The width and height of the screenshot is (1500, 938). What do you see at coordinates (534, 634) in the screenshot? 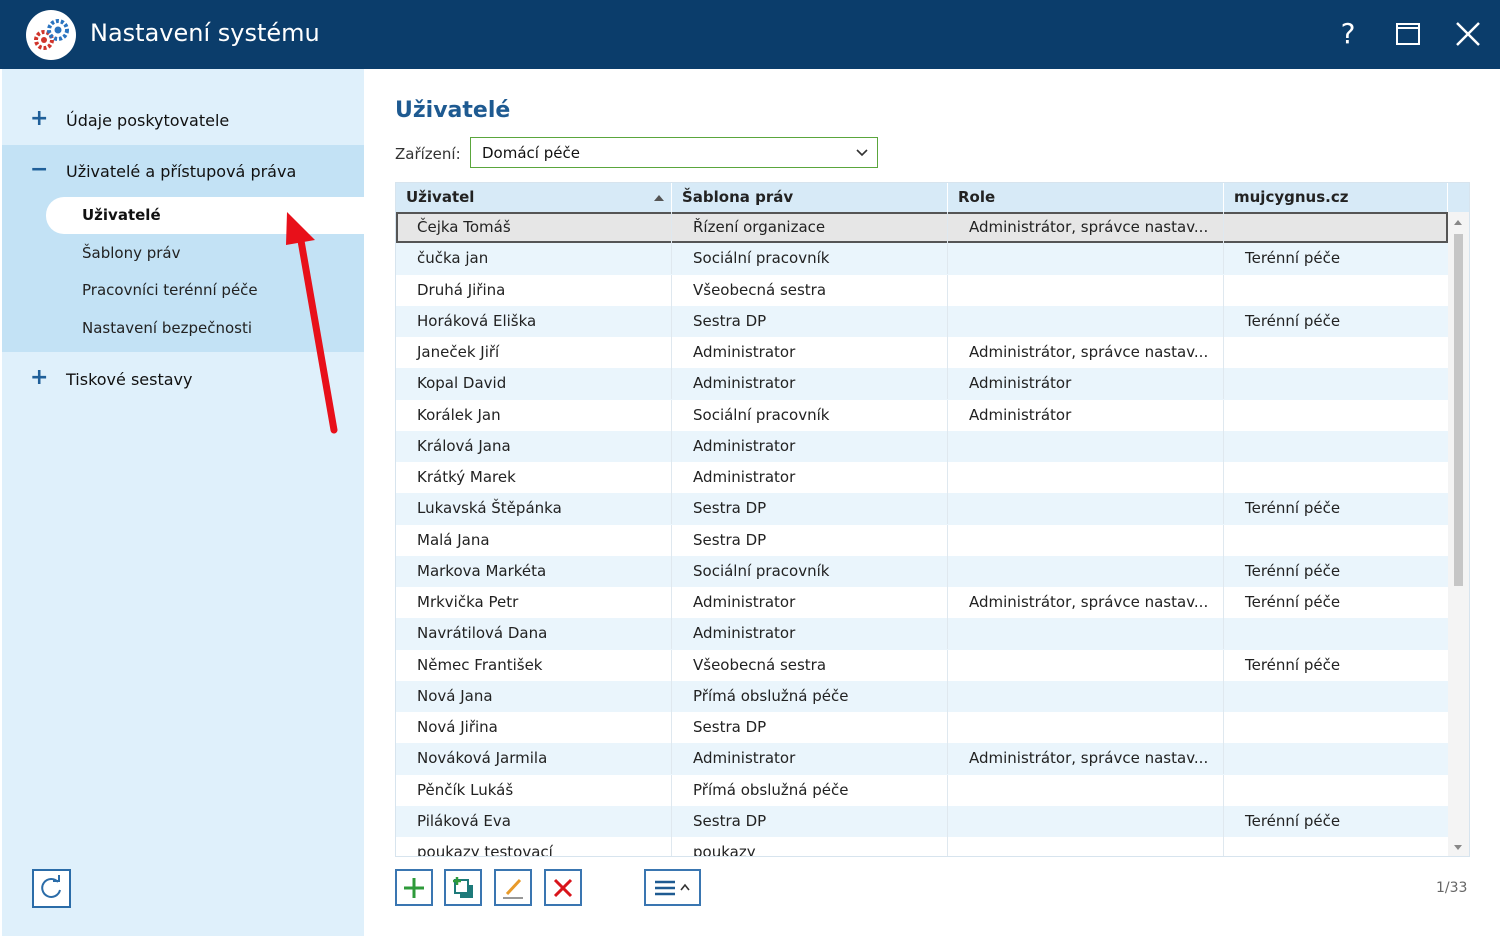
I see `table-cell-user: Navrátilová Dana` at bounding box center [534, 634].